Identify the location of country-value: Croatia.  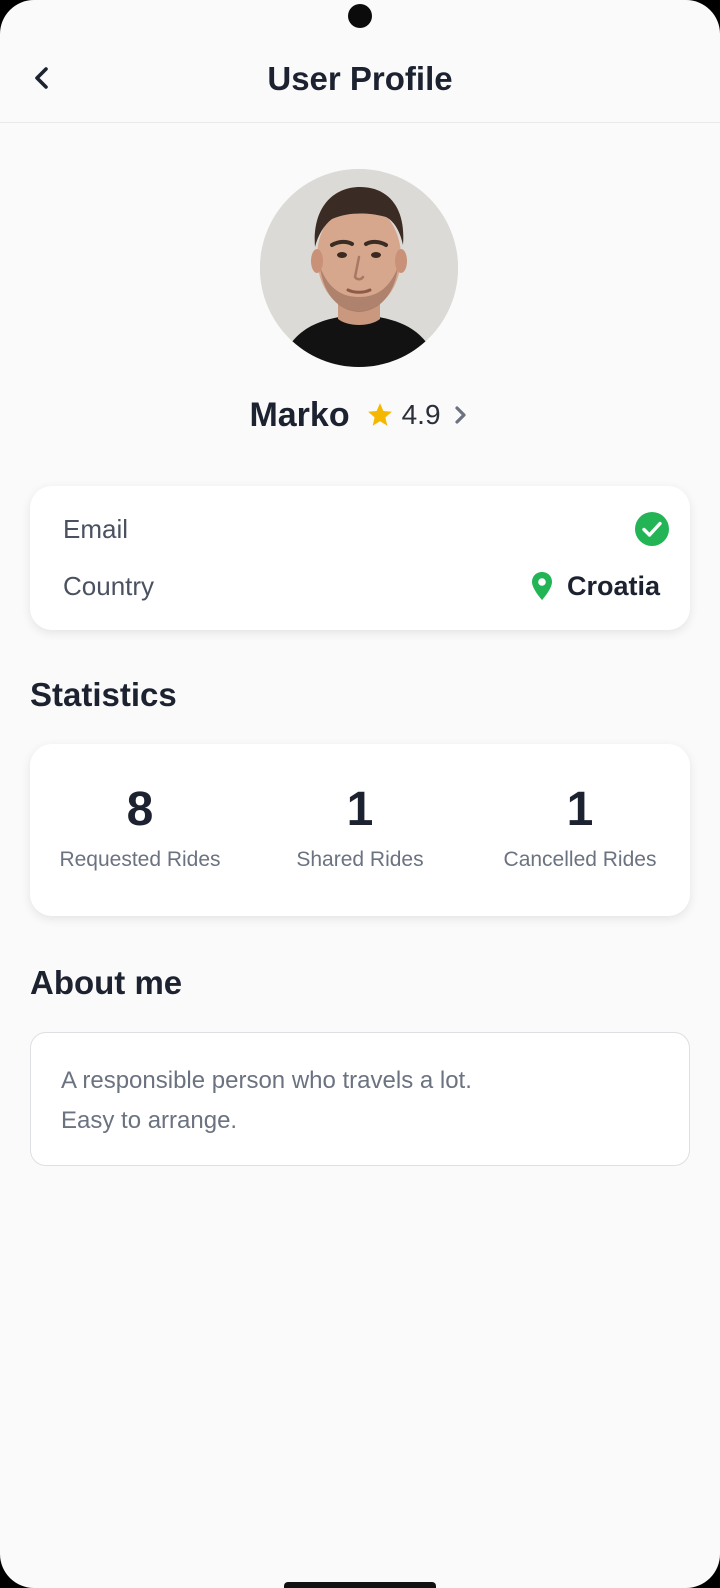
(595, 586).